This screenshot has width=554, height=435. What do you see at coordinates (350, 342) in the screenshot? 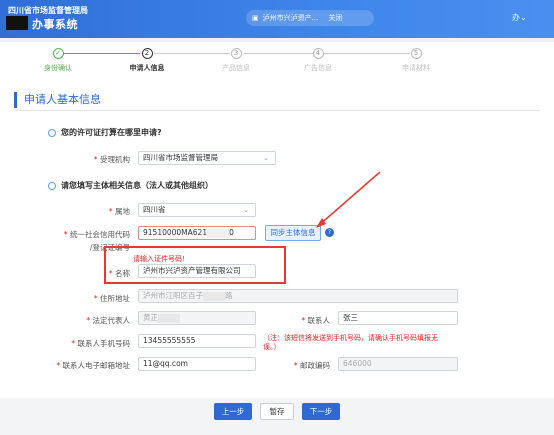
I see `phone-warning: （注：该短信将发送到手机号码，请确认手机号码填报无误。）` at bounding box center [350, 342].